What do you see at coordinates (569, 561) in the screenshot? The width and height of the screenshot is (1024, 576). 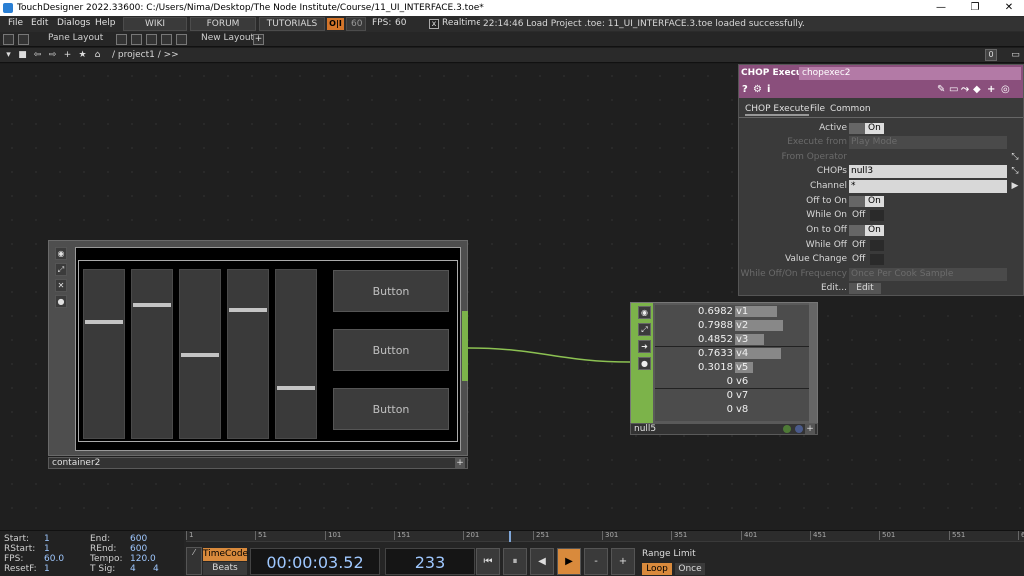 I see `play-forward-button: ▶` at bounding box center [569, 561].